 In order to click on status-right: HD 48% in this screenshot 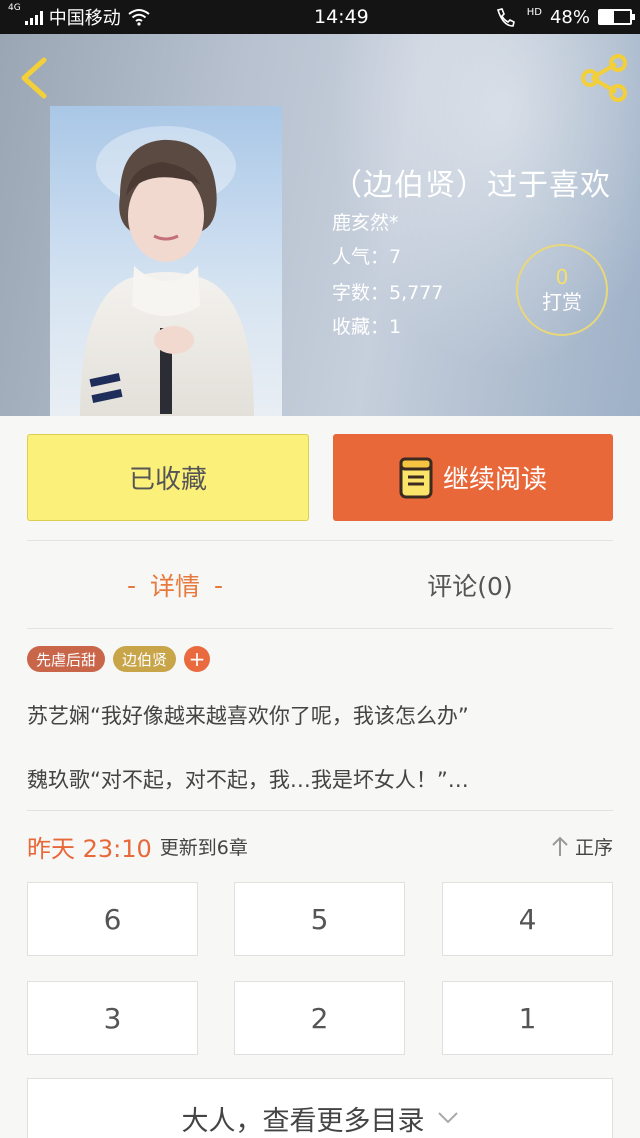, I will do `click(565, 17)`.